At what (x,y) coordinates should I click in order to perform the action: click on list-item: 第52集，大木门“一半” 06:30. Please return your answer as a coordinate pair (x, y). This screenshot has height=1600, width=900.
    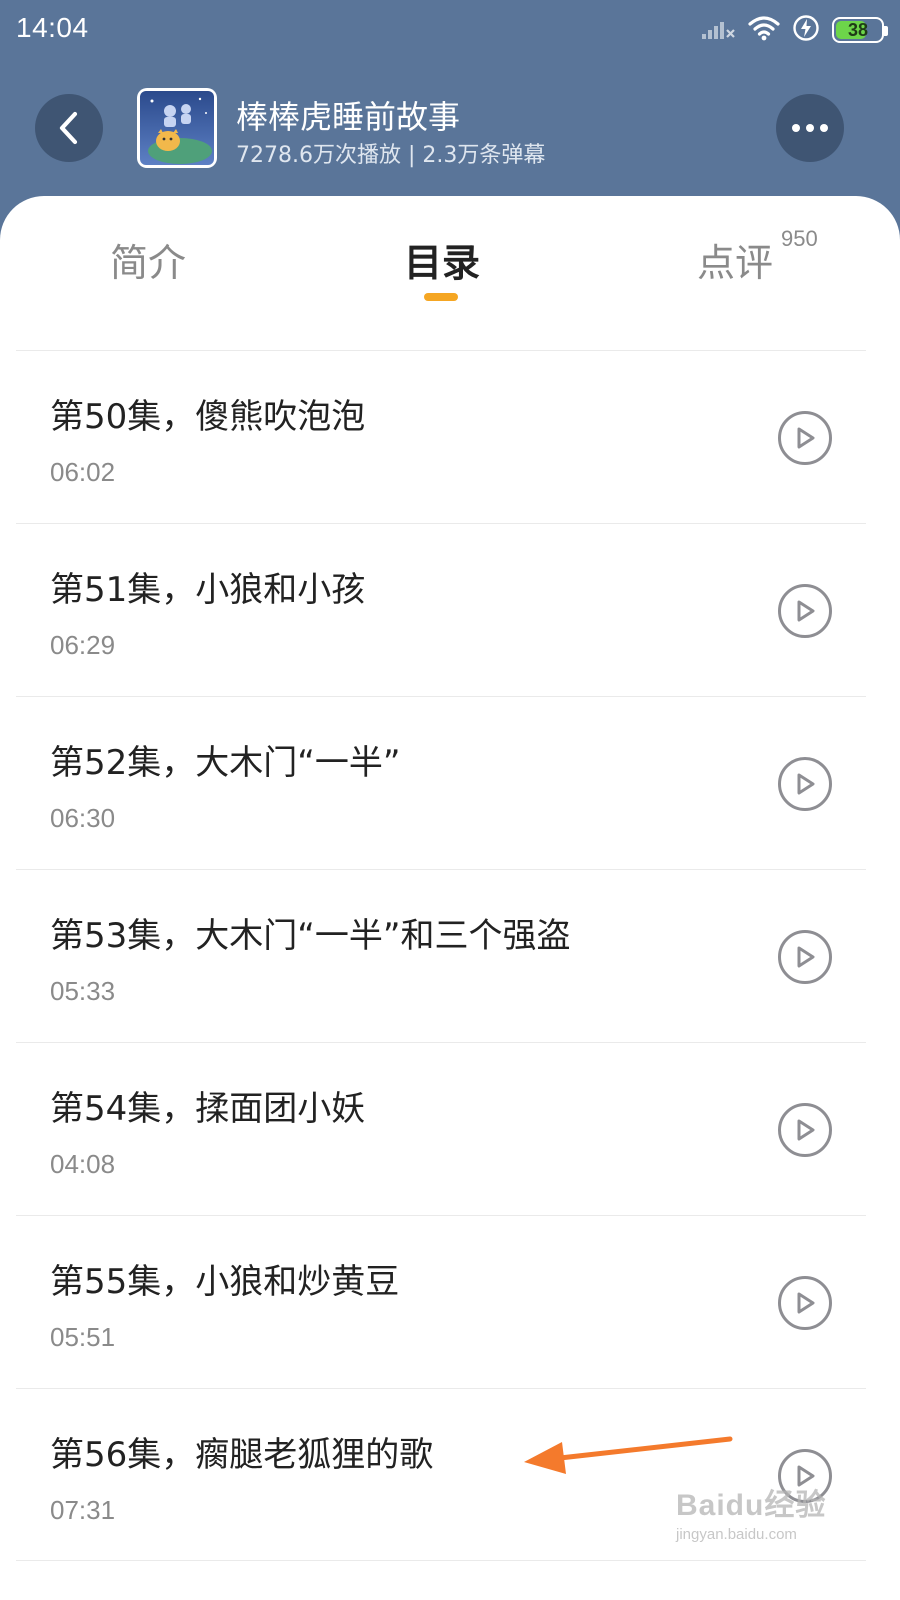
    Looking at the image, I should click on (441, 782).